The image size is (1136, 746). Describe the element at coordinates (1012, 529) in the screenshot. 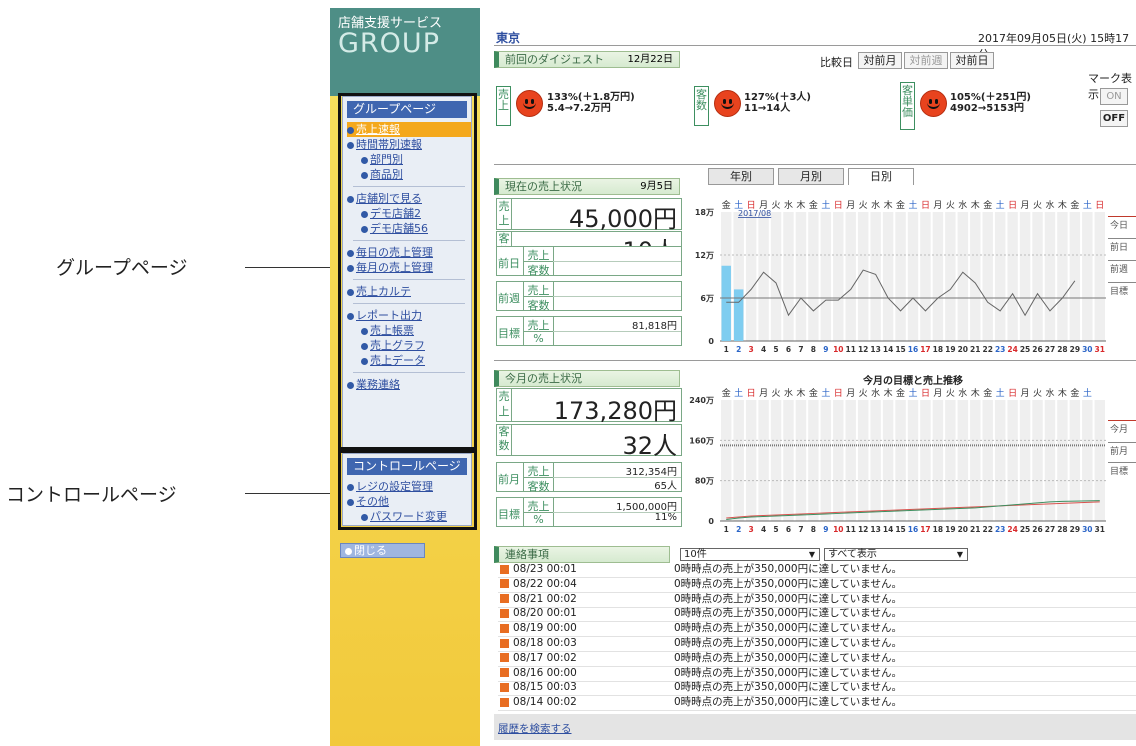

I see `day-label: 24` at that location.